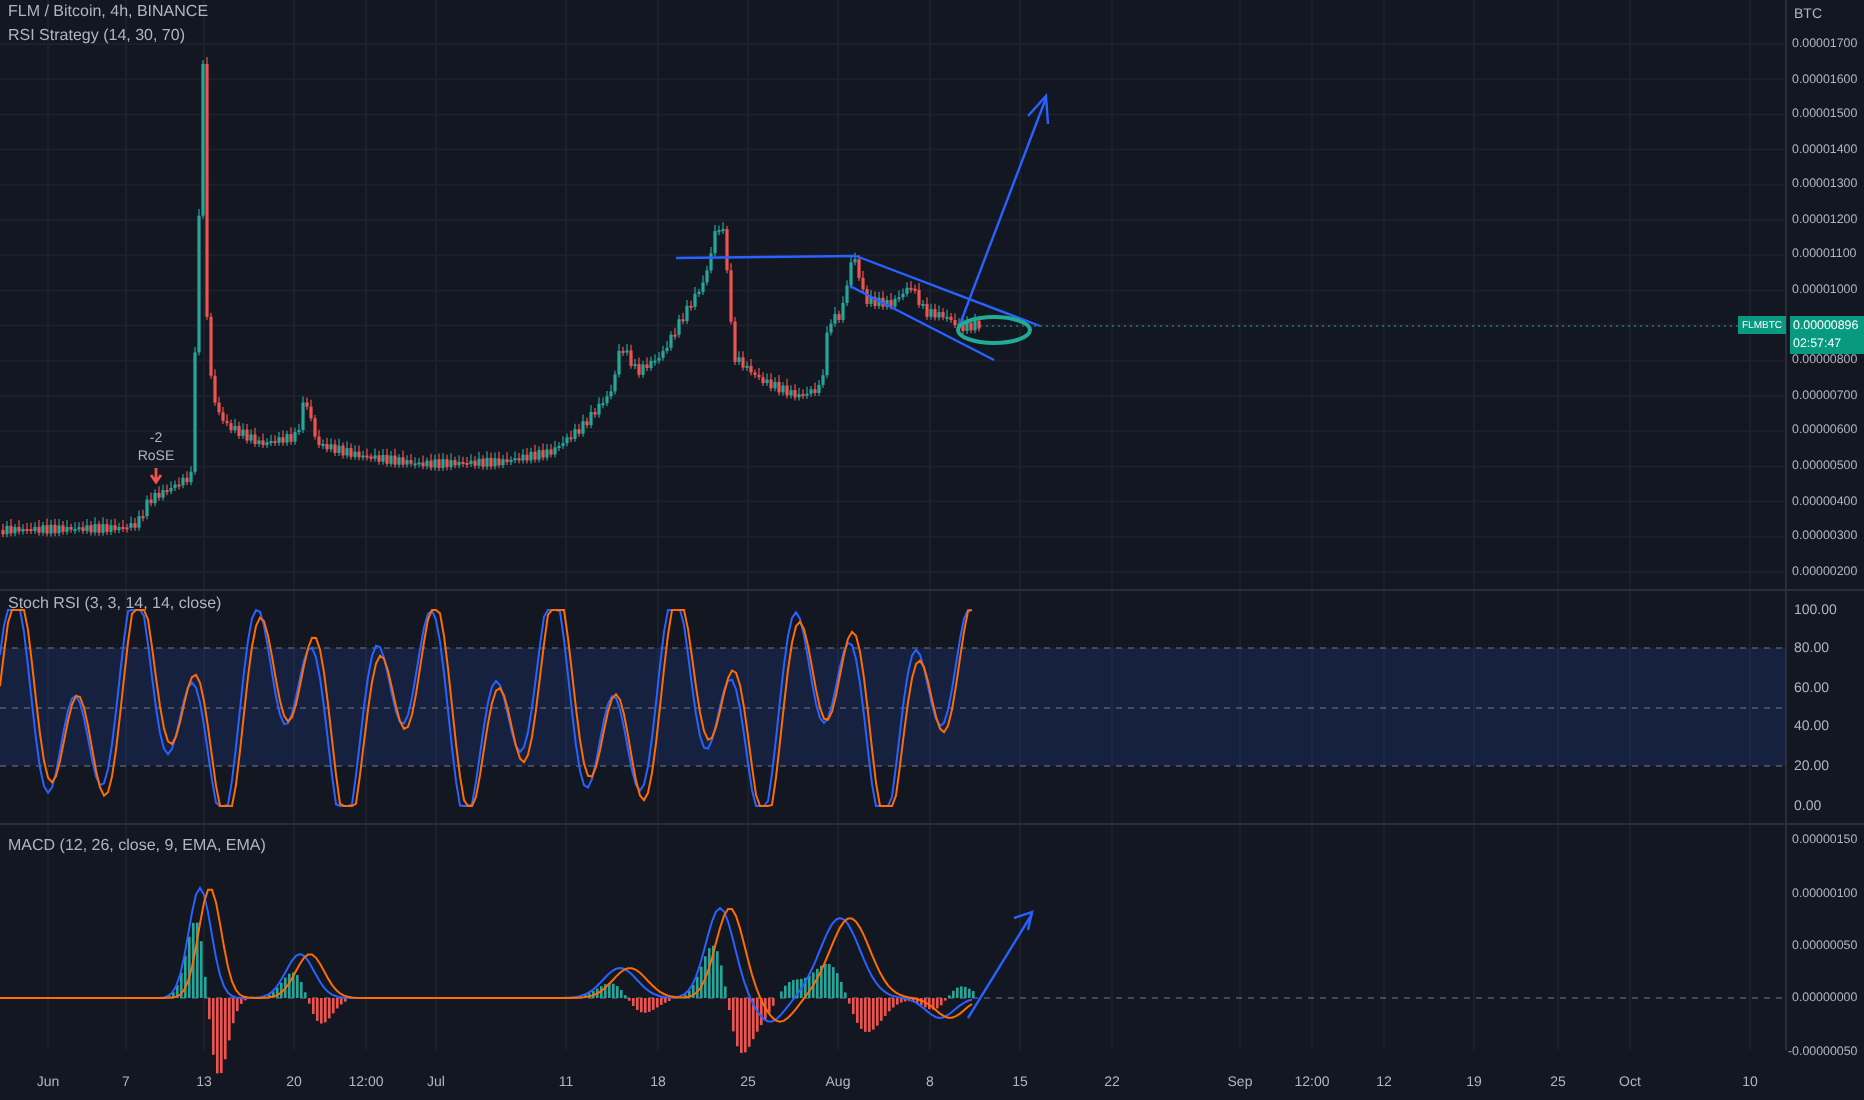  I want to click on price-tag, so click(1827, 335).